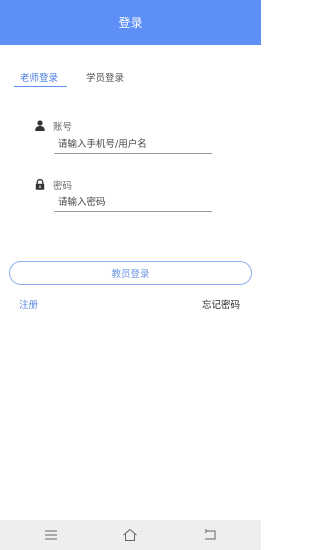 The height and width of the screenshot is (550, 320). I want to click on register-link: 注册, so click(28, 304).